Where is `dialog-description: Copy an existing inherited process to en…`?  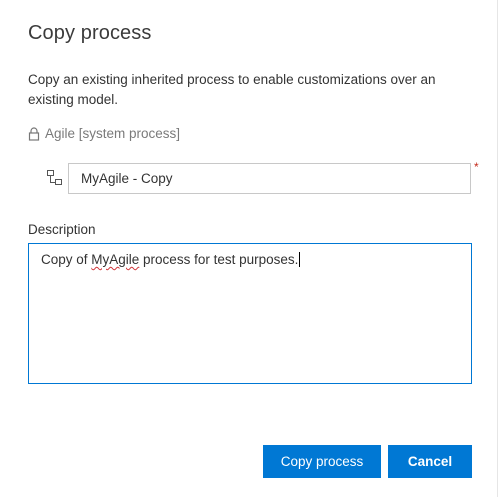
dialog-description: Copy an existing inherited process to en… is located at coordinates (232, 89).